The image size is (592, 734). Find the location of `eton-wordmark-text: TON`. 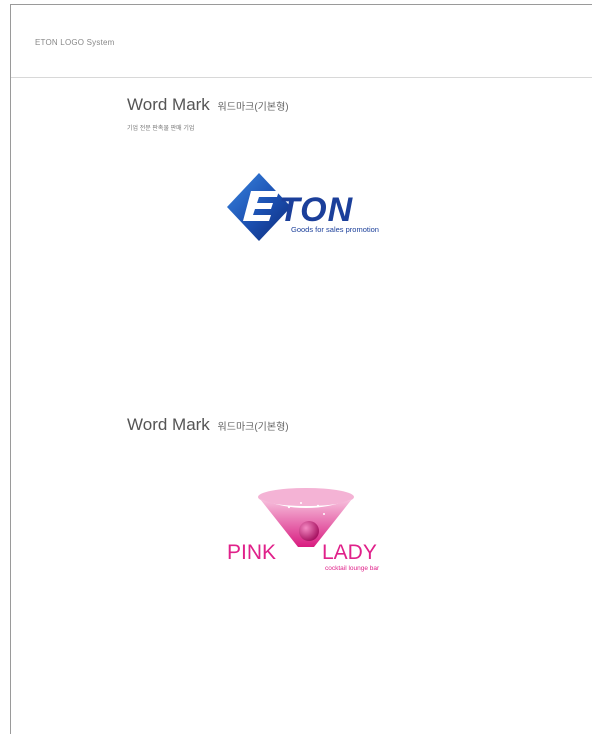

eton-wordmark-text: TON is located at coordinates (316, 210).